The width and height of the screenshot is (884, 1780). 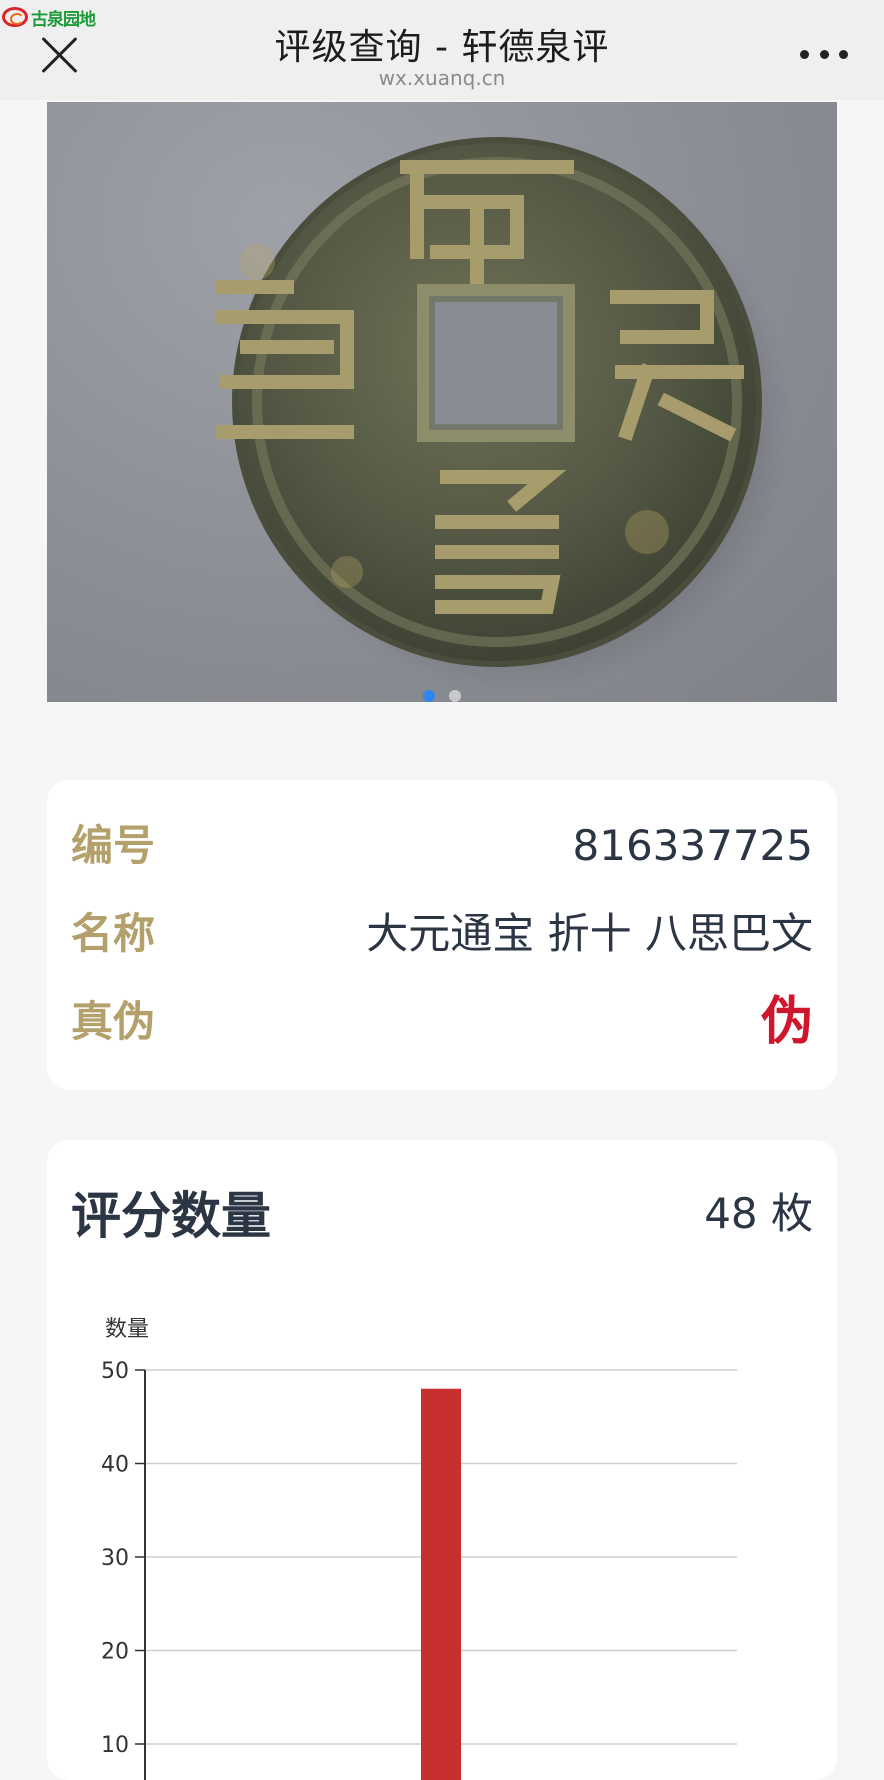 I want to click on info-row-authenticity: 真伪 伪, so click(x=442, y=1022).